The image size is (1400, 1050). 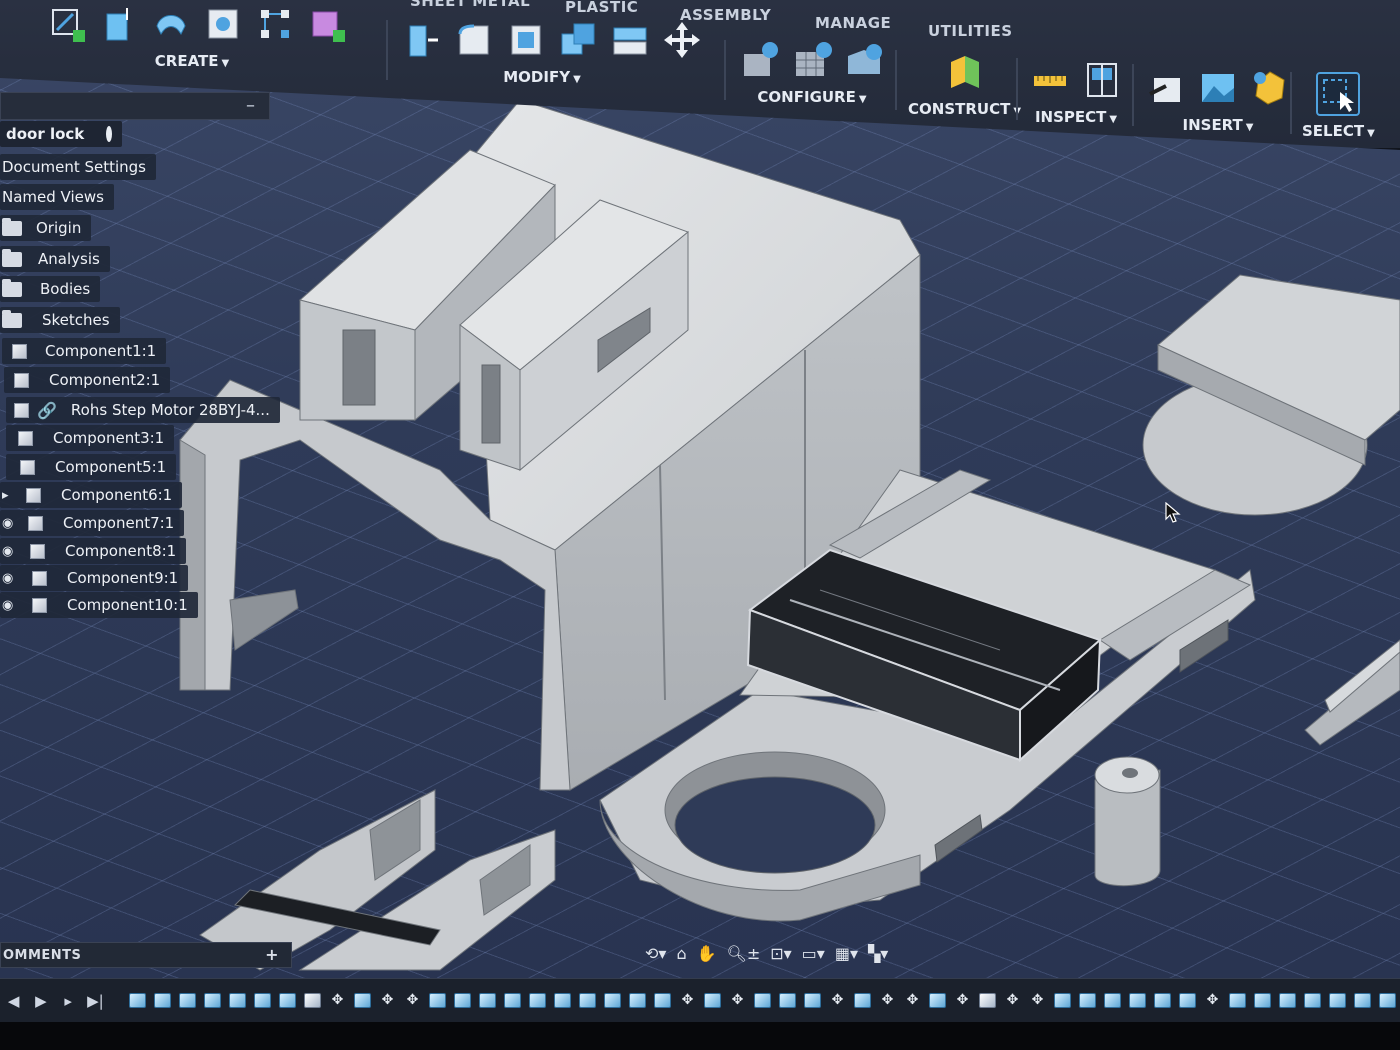 What do you see at coordinates (682, 40) in the screenshot?
I see `move-icon` at bounding box center [682, 40].